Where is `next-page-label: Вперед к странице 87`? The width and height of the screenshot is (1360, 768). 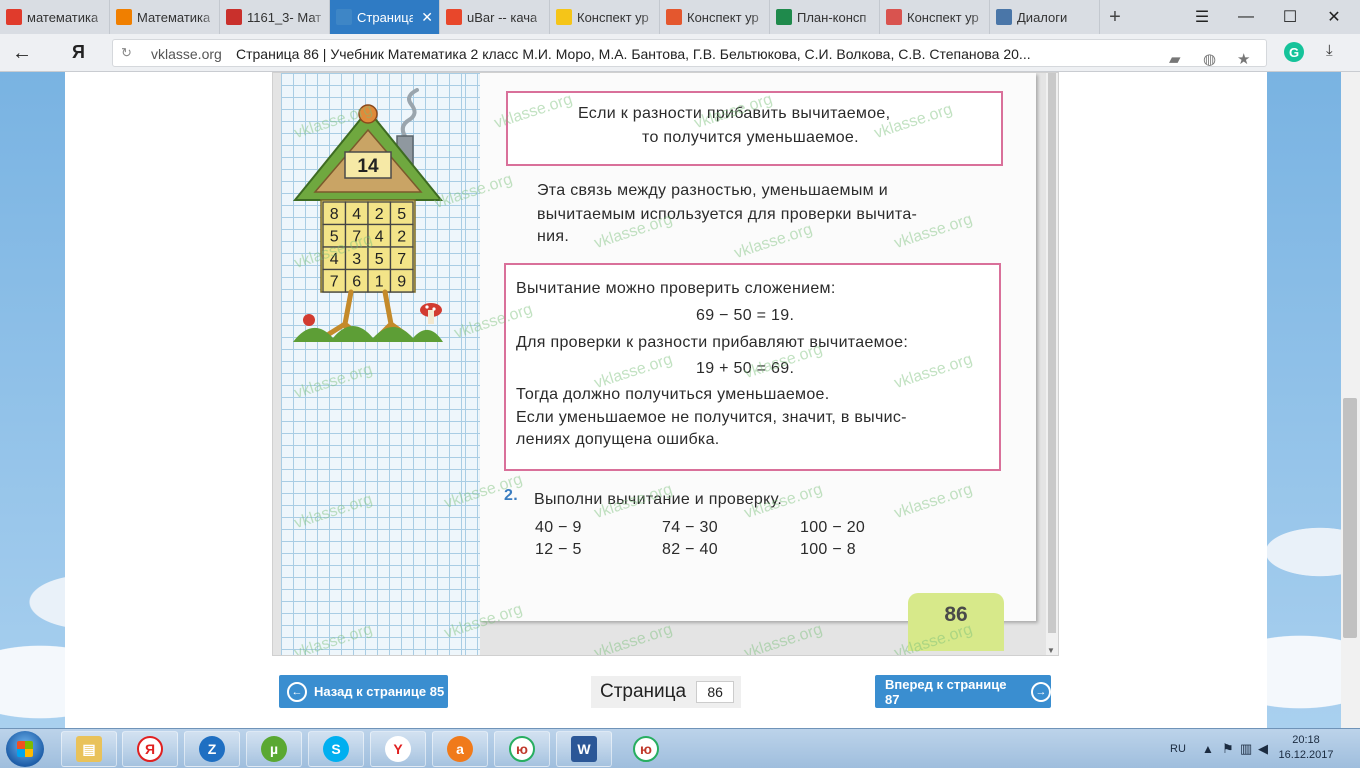
next-page-label: Вперед к странице 87 is located at coordinates (946, 691).